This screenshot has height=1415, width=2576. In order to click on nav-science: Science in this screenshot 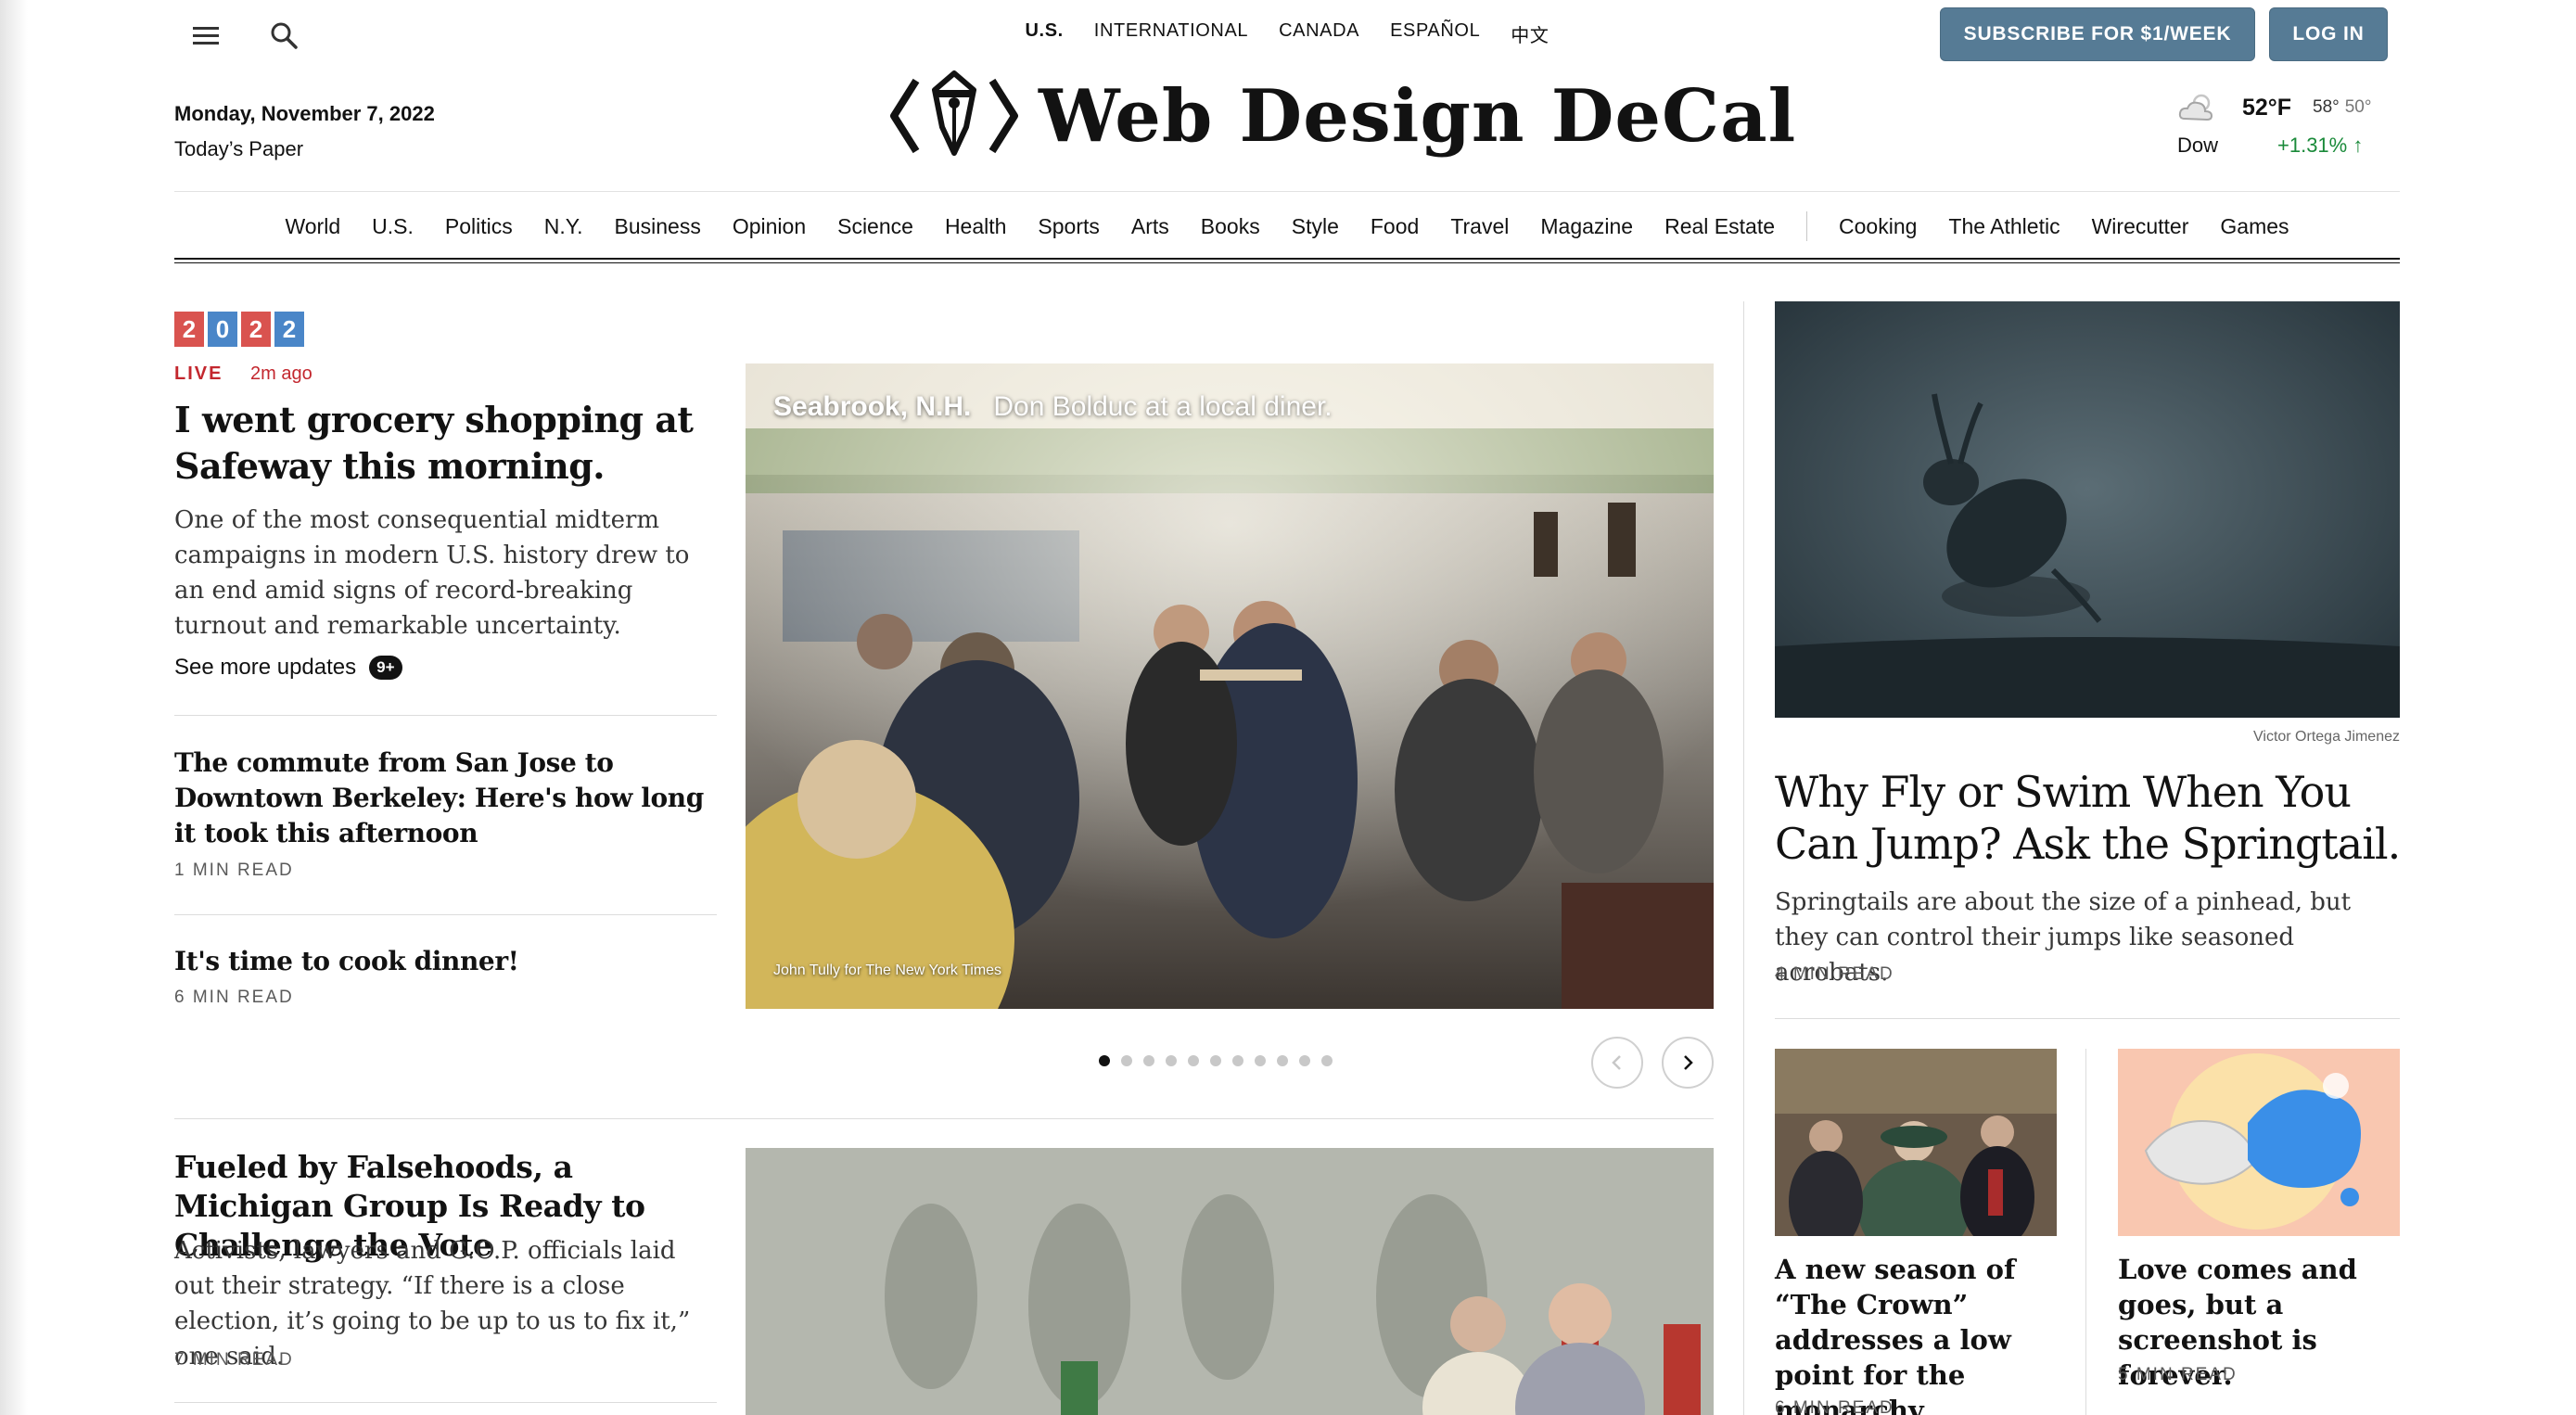, I will do `click(876, 226)`.